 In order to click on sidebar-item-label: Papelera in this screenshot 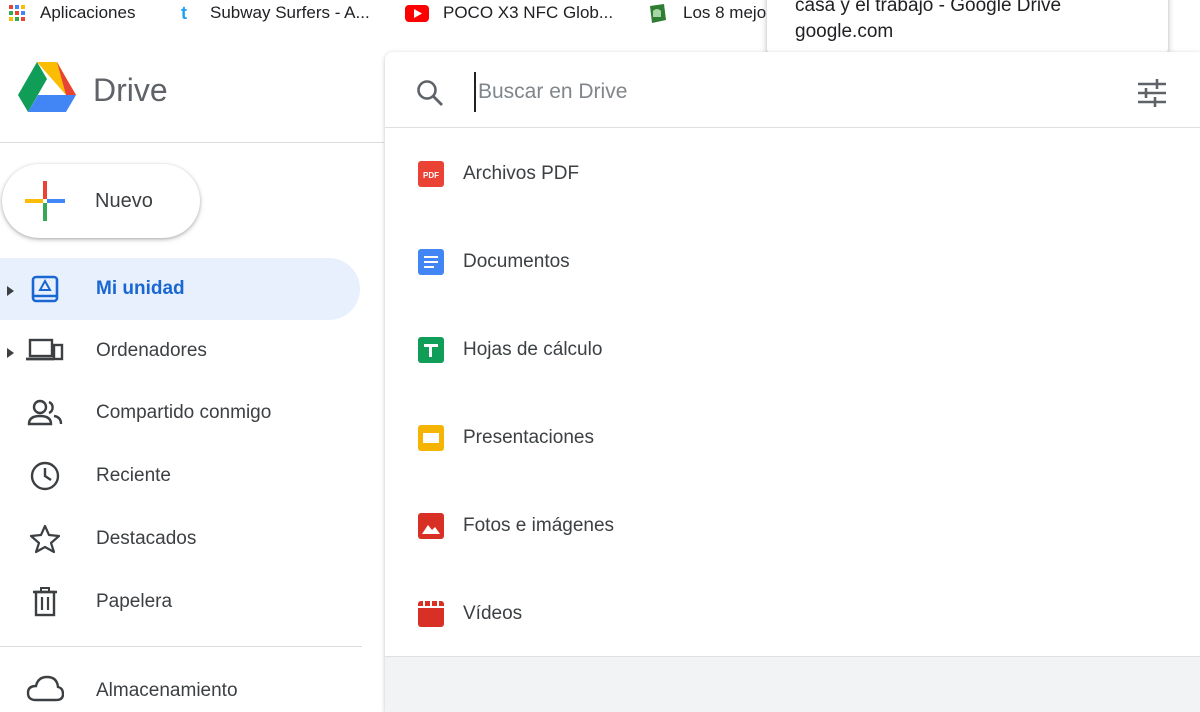, I will do `click(134, 601)`.